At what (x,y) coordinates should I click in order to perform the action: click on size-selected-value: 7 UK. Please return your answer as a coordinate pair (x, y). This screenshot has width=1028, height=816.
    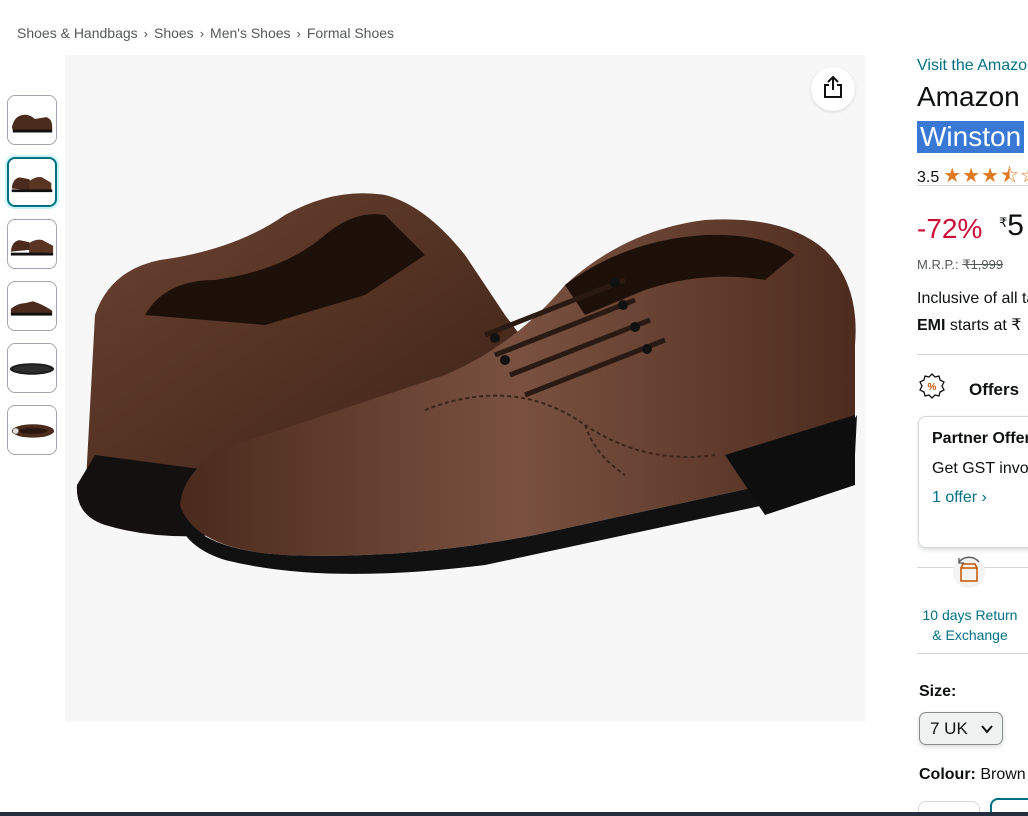
    Looking at the image, I should click on (949, 728).